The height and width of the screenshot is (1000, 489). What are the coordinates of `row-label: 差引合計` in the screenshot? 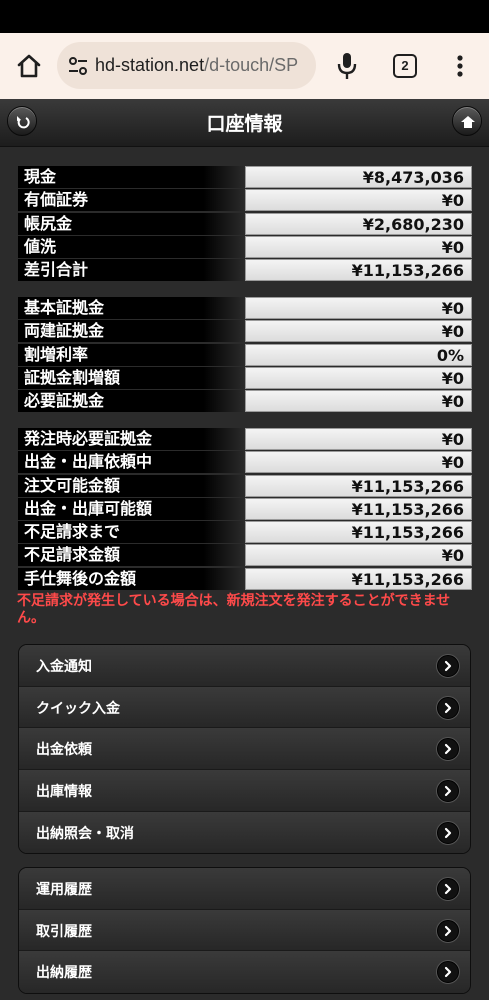 It's located at (131, 270).